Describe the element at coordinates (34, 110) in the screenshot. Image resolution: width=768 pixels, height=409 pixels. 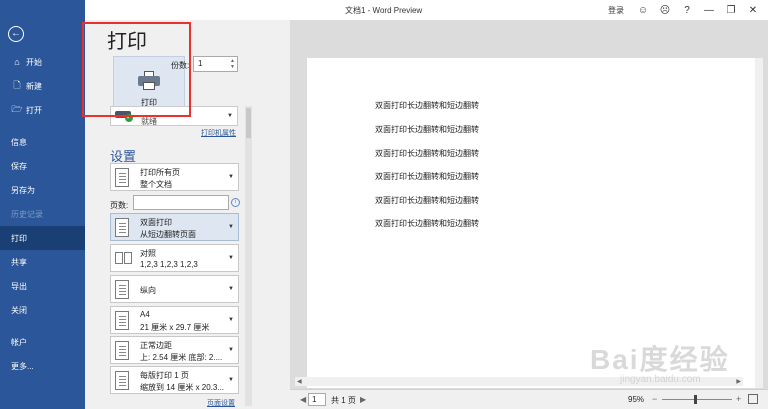
I see `sidebar-item-label: 打开` at that location.